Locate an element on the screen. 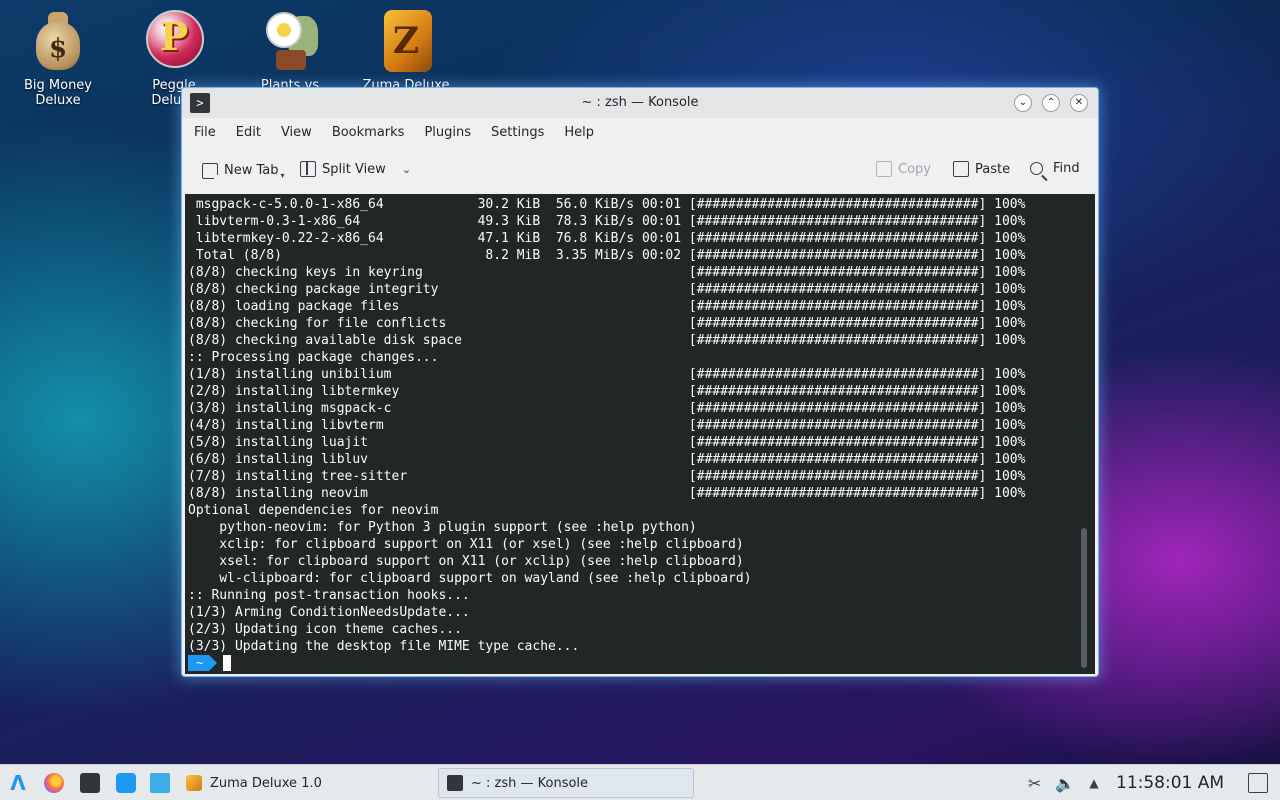 This screenshot has width=1280, height=800. terminal-icon is located at coordinates (455, 783).